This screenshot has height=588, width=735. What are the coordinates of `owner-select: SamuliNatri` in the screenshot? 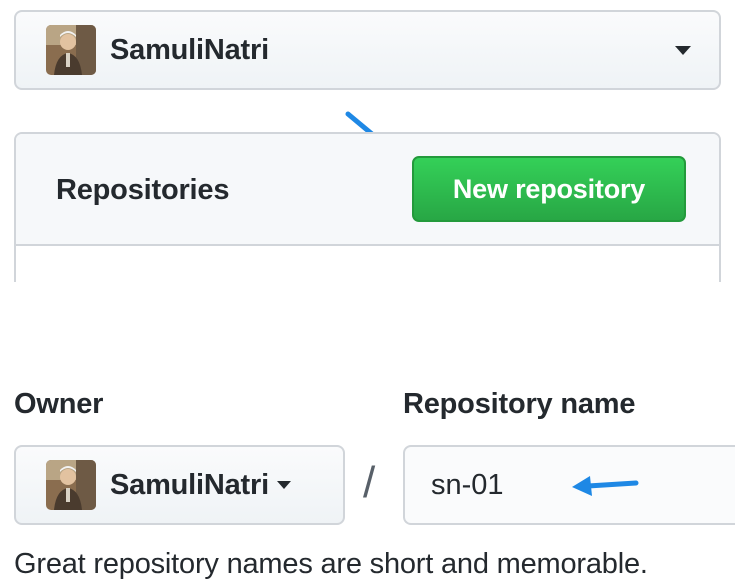 It's located at (179, 485).